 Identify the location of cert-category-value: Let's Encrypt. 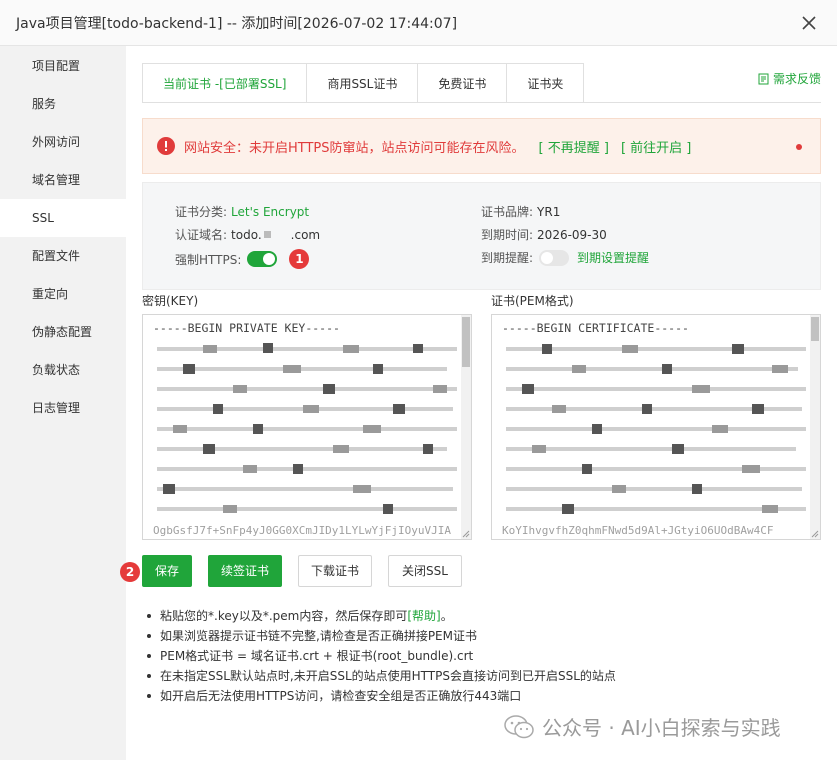
(270, 211).